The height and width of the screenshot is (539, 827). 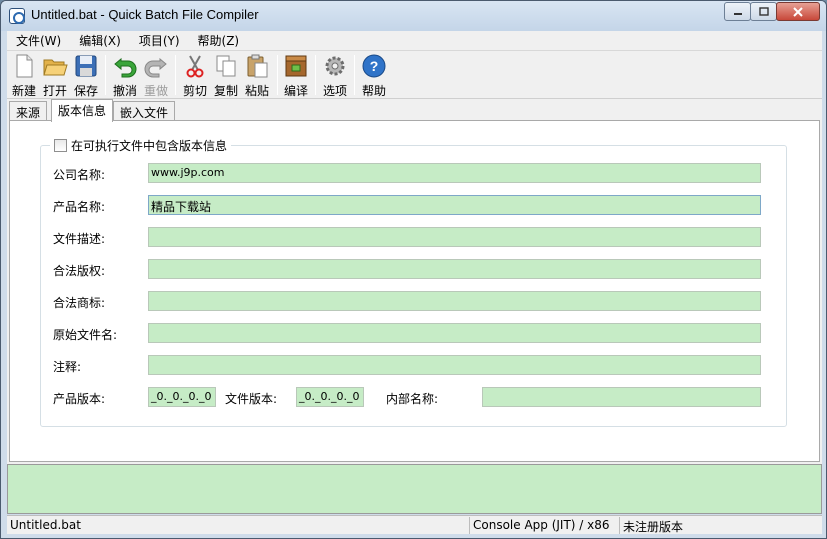 I want to click on internal-name-field, so click(x=621, y=397).